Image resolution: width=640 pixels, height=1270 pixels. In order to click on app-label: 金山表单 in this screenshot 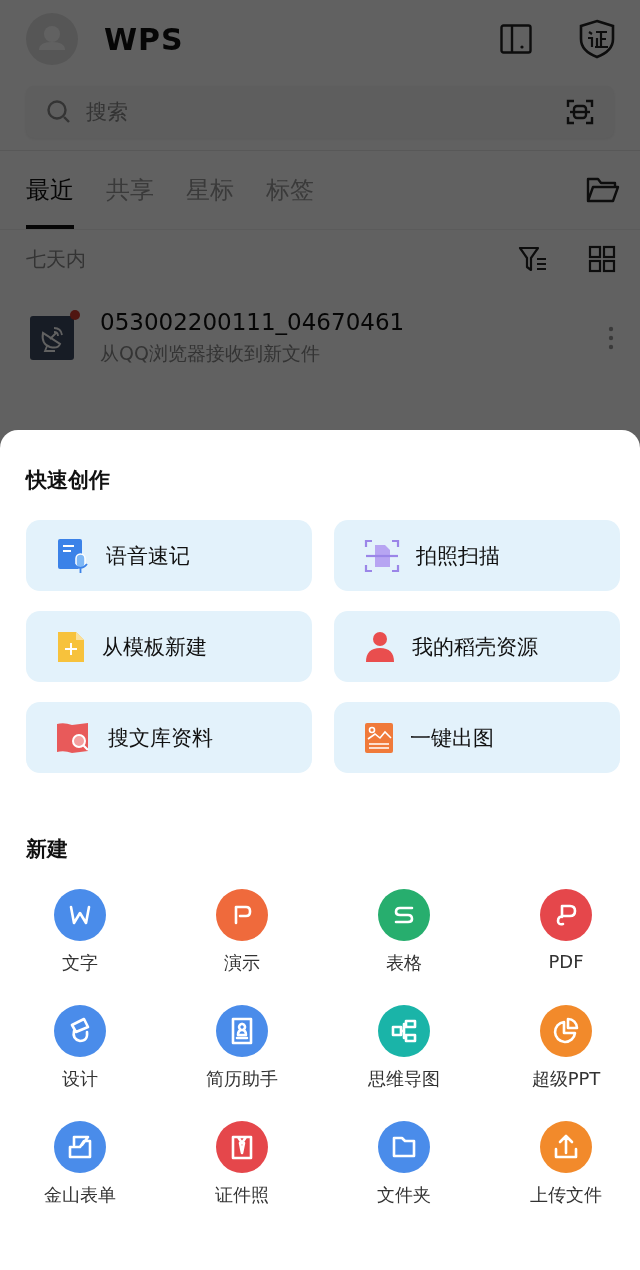, I will do `click(80, 1195)`.